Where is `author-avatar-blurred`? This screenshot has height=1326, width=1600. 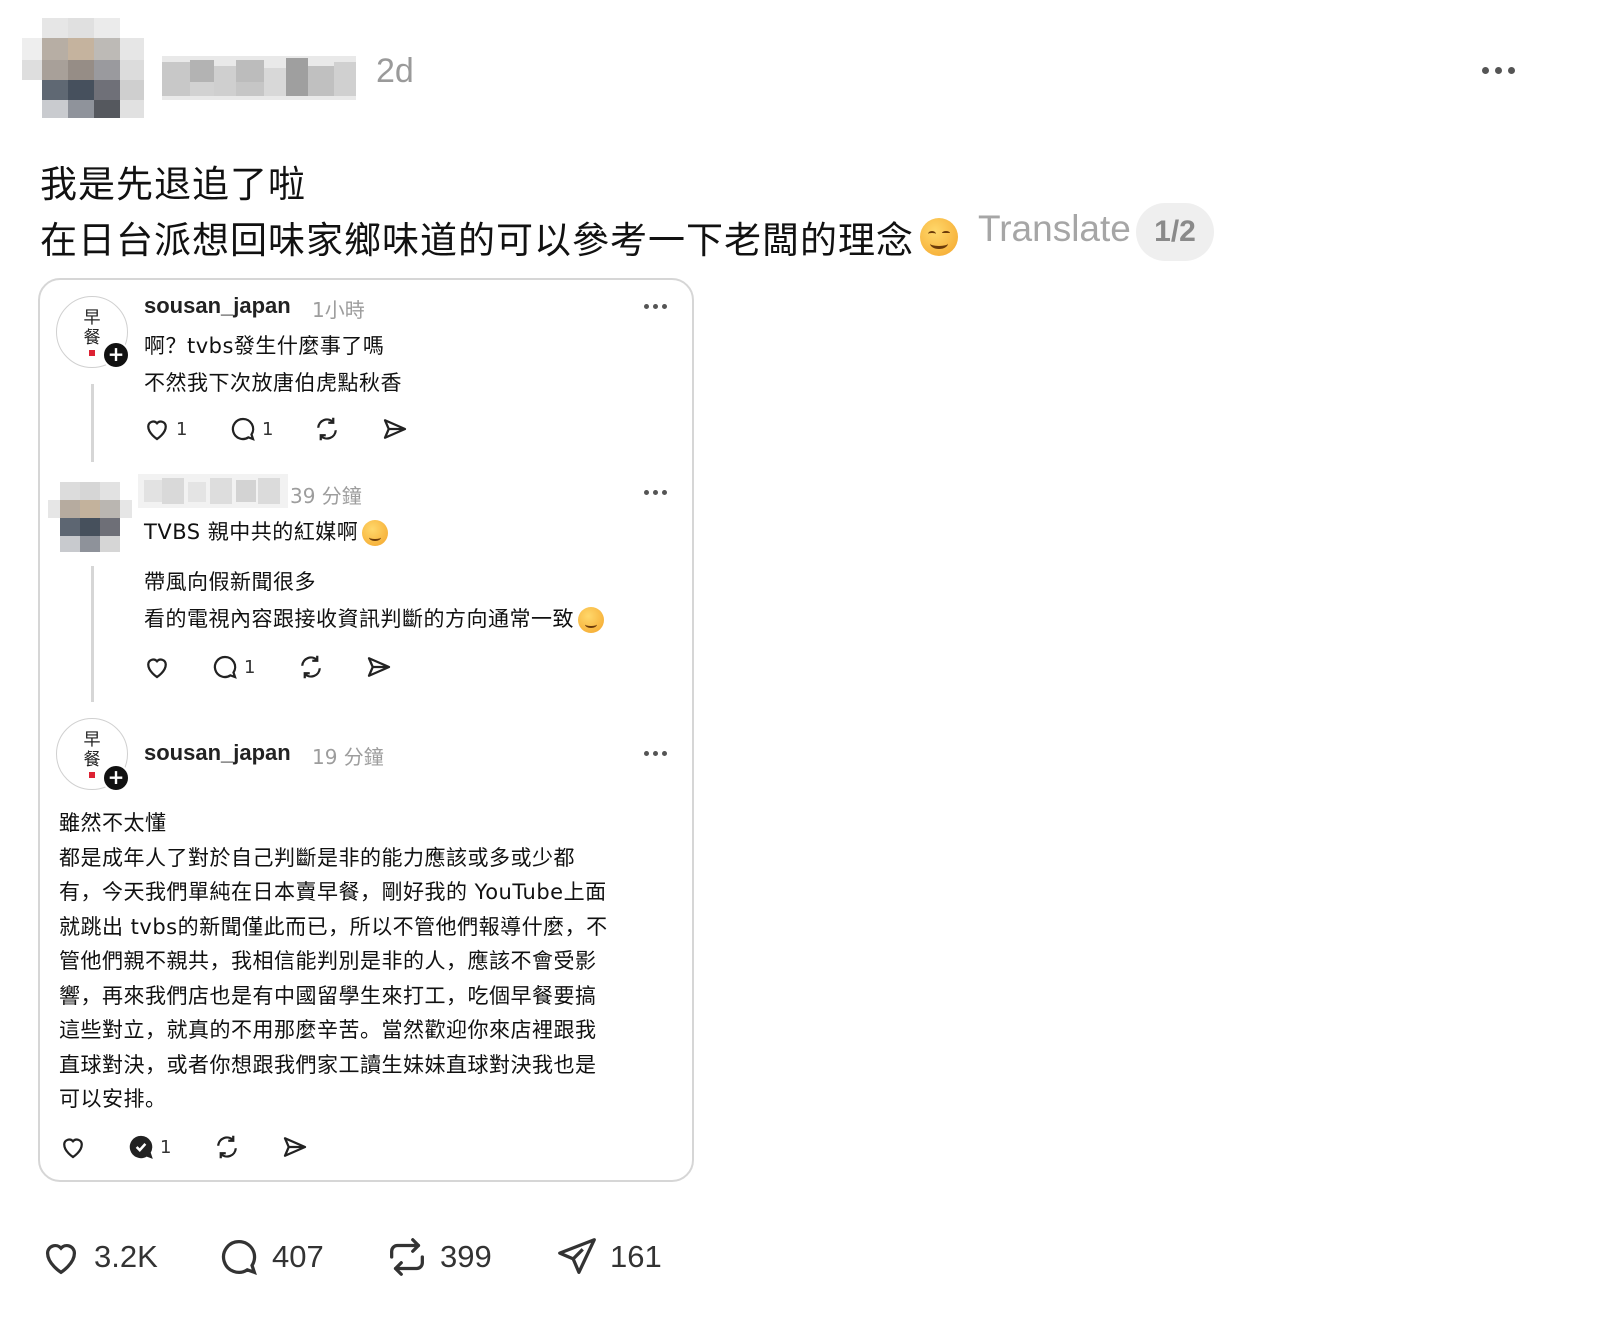
author-avatar-blurred is located at coordinates (83, 68).